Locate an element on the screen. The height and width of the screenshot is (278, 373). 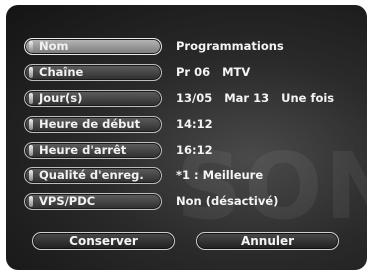
save-button: Conserver is located at coordinates (103, 241).